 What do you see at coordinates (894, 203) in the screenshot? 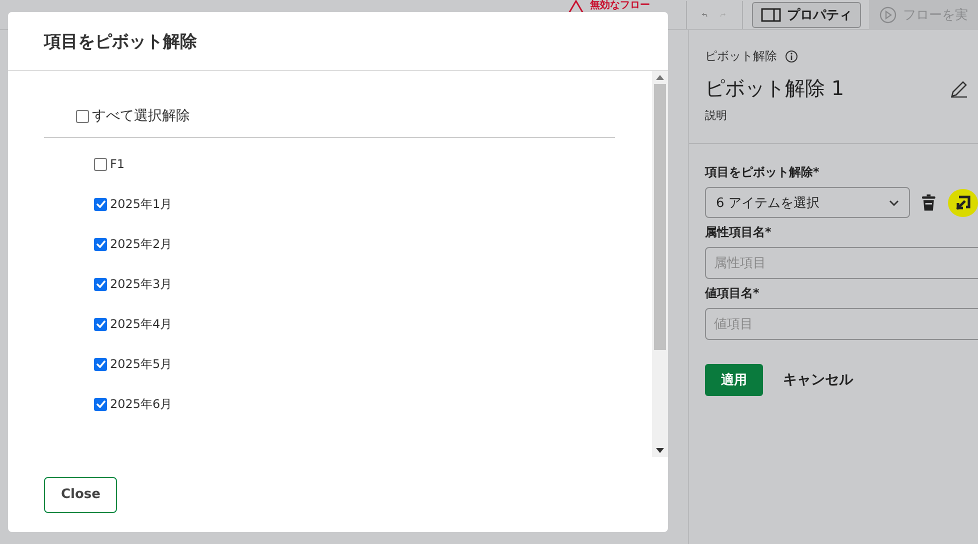
I see `chevron-down-icon` at bounding box center [894, 203].